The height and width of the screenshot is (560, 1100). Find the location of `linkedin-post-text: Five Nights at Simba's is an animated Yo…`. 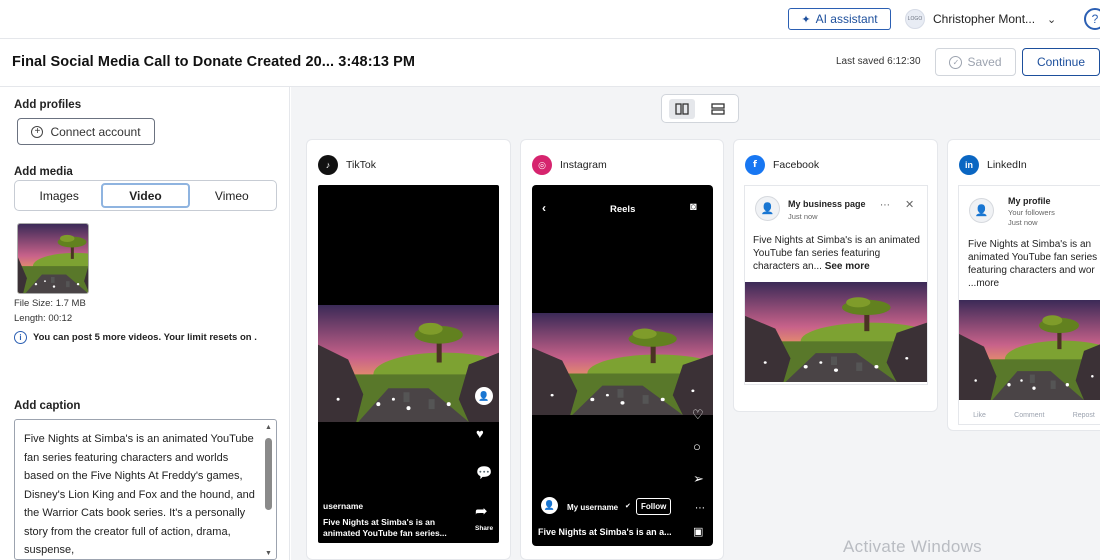

linkedin-post-text: Five Nights at Simba's is an animated Yo… is located at coordinates (1034, 264).